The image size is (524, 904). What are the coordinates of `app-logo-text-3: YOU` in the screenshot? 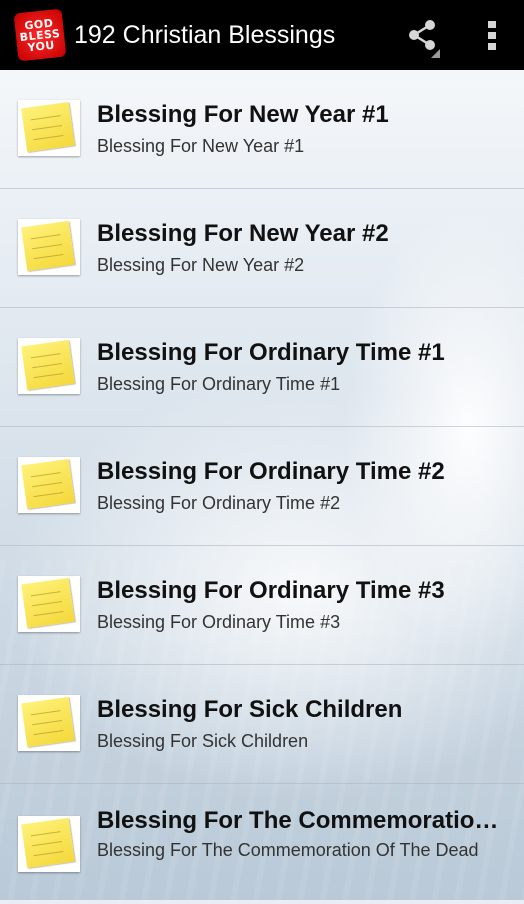 It's located at (41, 46).